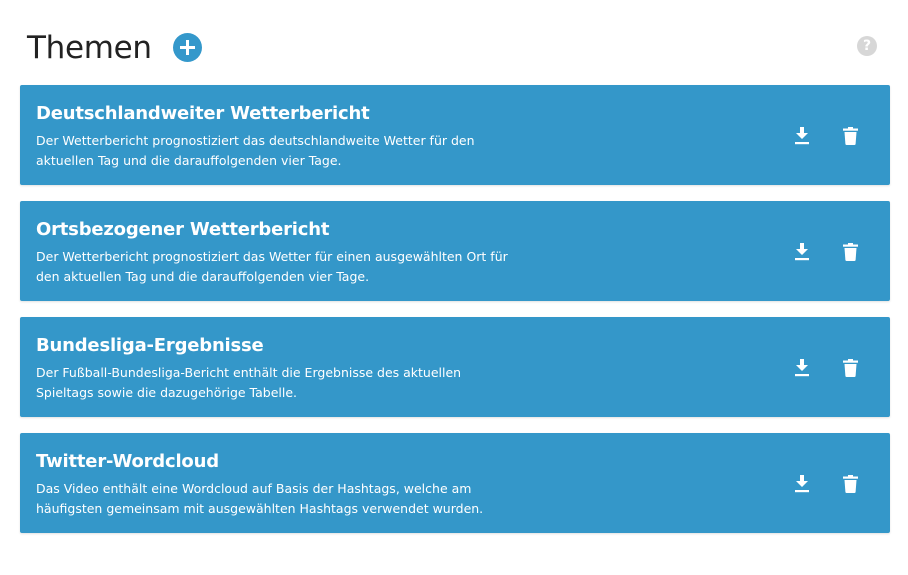  I want to click on add-topic-button, so click(187, 47).